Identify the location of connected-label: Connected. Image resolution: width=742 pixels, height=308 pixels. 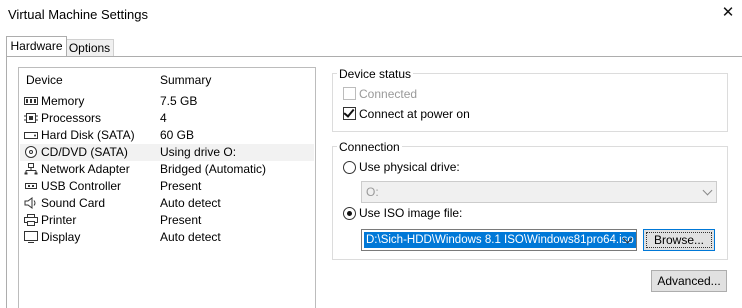
(388, 94).